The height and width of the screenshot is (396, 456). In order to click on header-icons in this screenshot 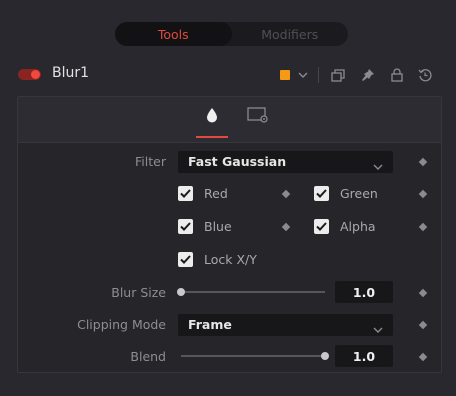, I will do `click(356, 75)`.